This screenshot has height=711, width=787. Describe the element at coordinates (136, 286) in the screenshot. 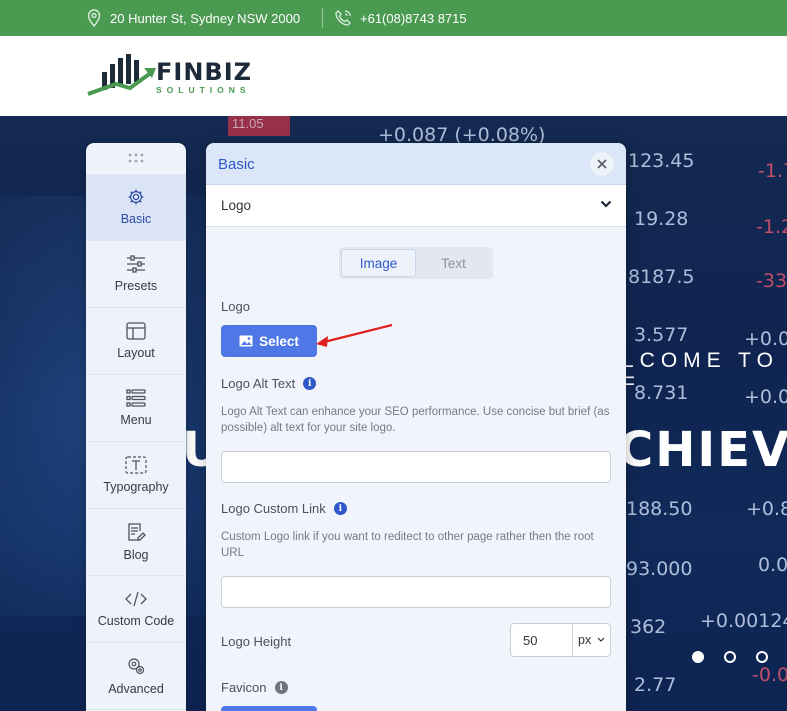

I see `sidebar-item-label: Presets` at that location.